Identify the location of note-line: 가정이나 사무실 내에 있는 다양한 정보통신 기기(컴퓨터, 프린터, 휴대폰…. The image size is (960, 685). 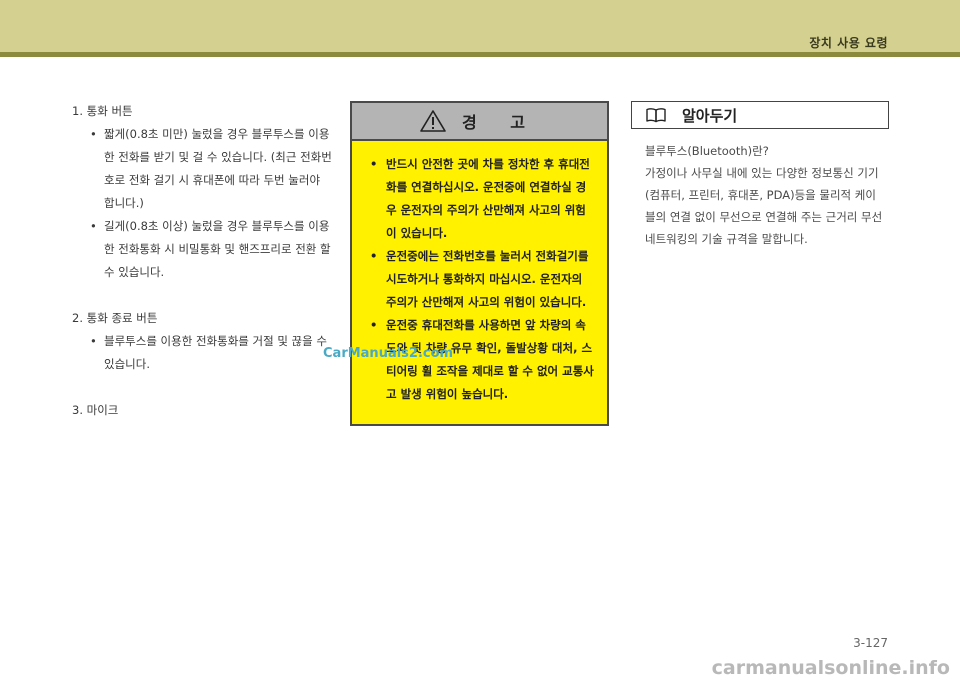
(764, 206).